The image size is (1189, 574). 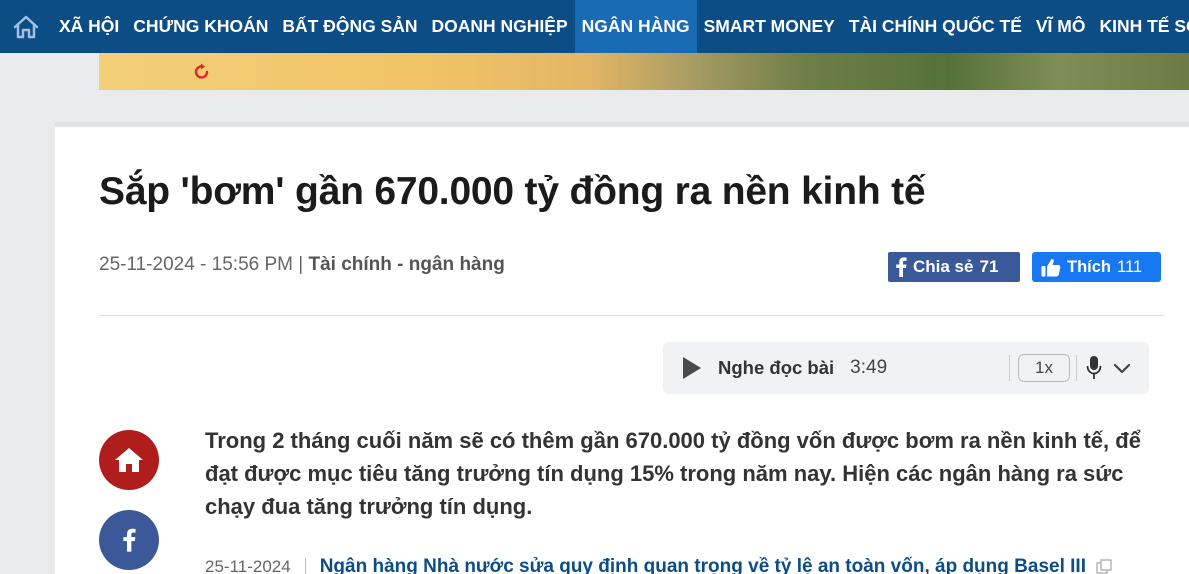 I want to click on audio-duration: 3:49, so click(x=869, y=367).